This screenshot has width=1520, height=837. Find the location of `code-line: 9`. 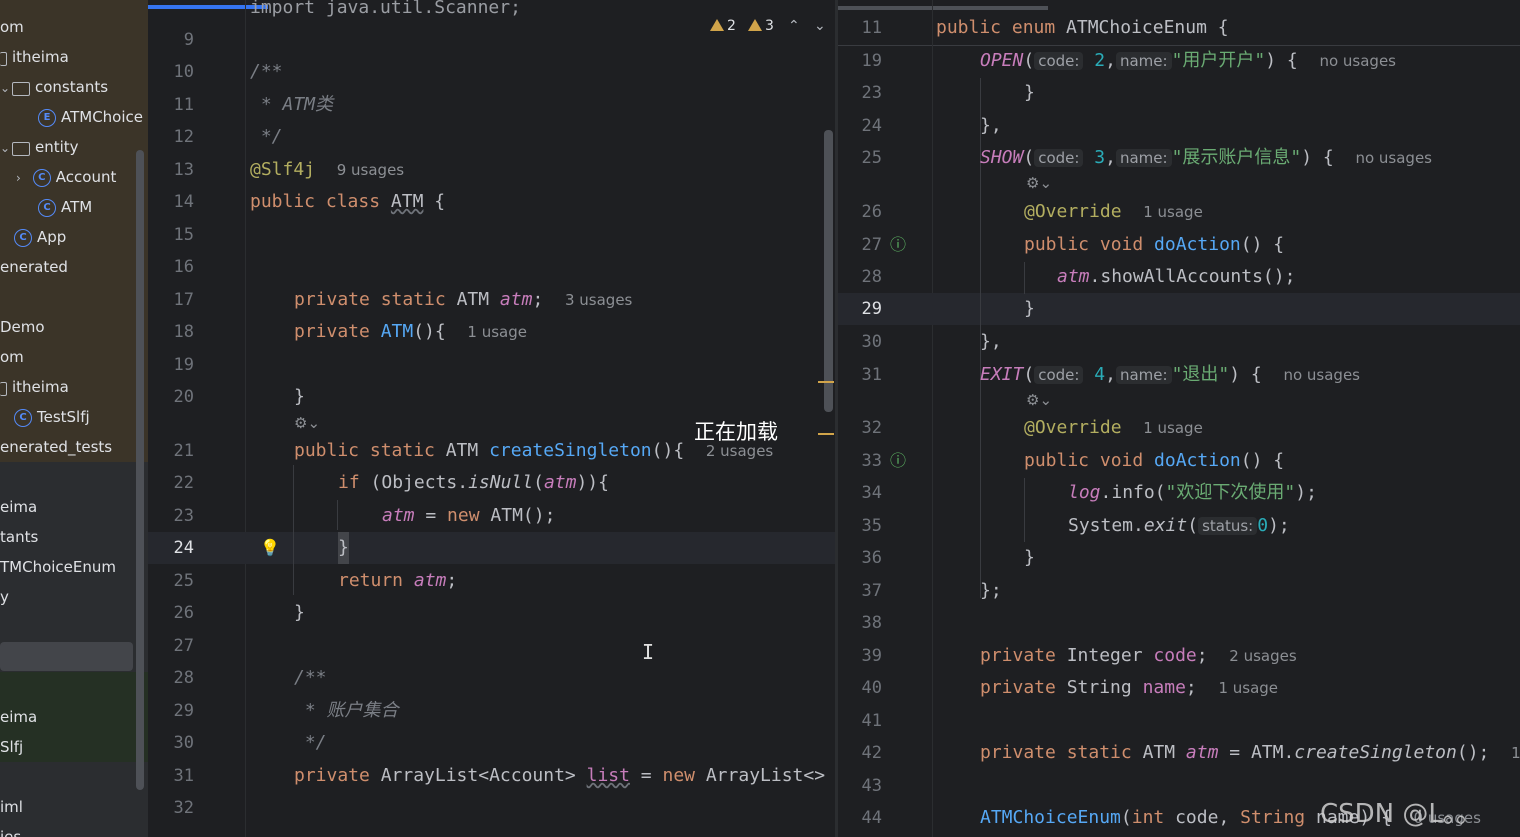

code-line: 9 is located at coordinates (491, 40).